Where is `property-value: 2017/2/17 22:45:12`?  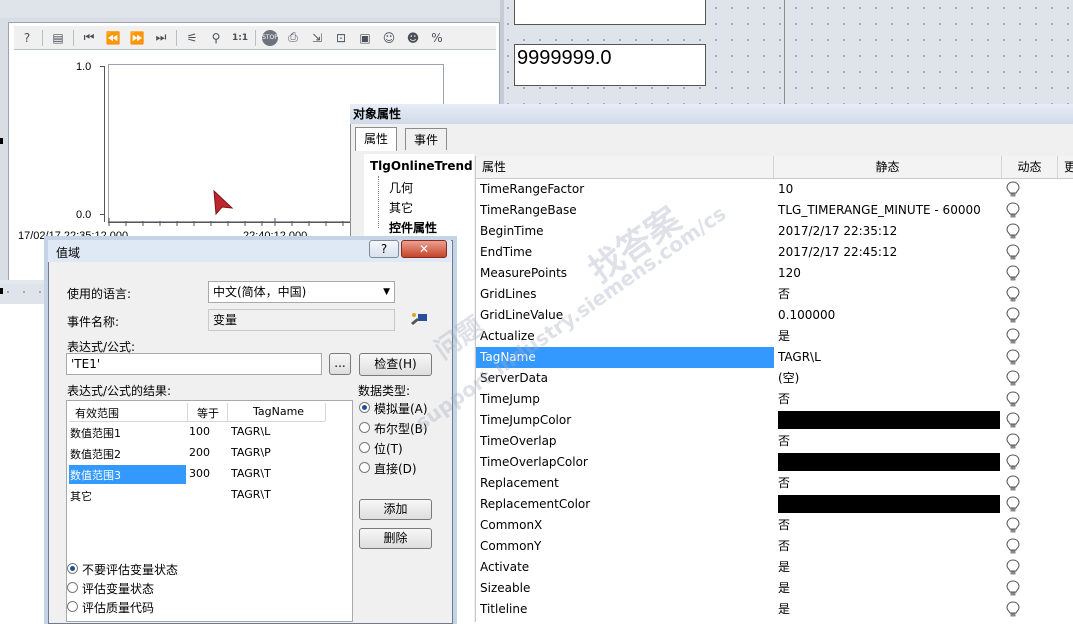 property-value: 2017/2/17 22:45:12 is located at coordinates (837, 252).